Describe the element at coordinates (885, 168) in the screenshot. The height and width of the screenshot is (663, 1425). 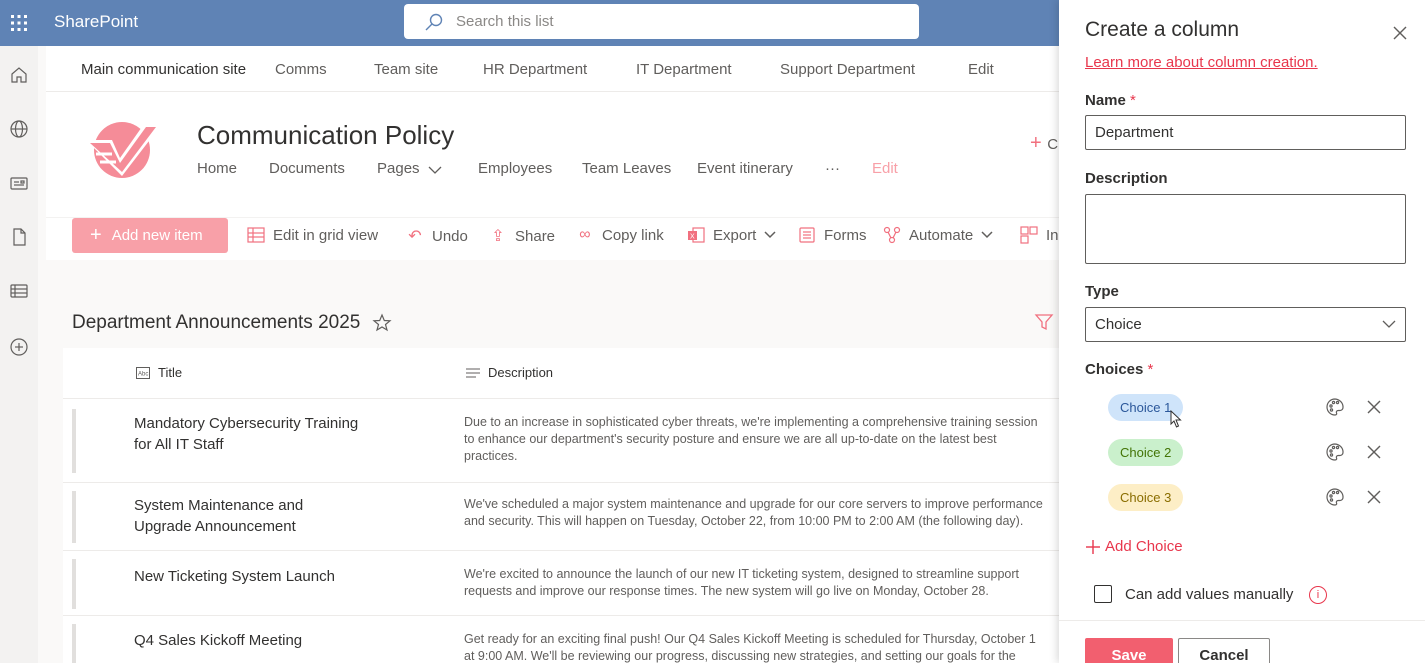
I see `site-nav-edit: Edit` at that location.